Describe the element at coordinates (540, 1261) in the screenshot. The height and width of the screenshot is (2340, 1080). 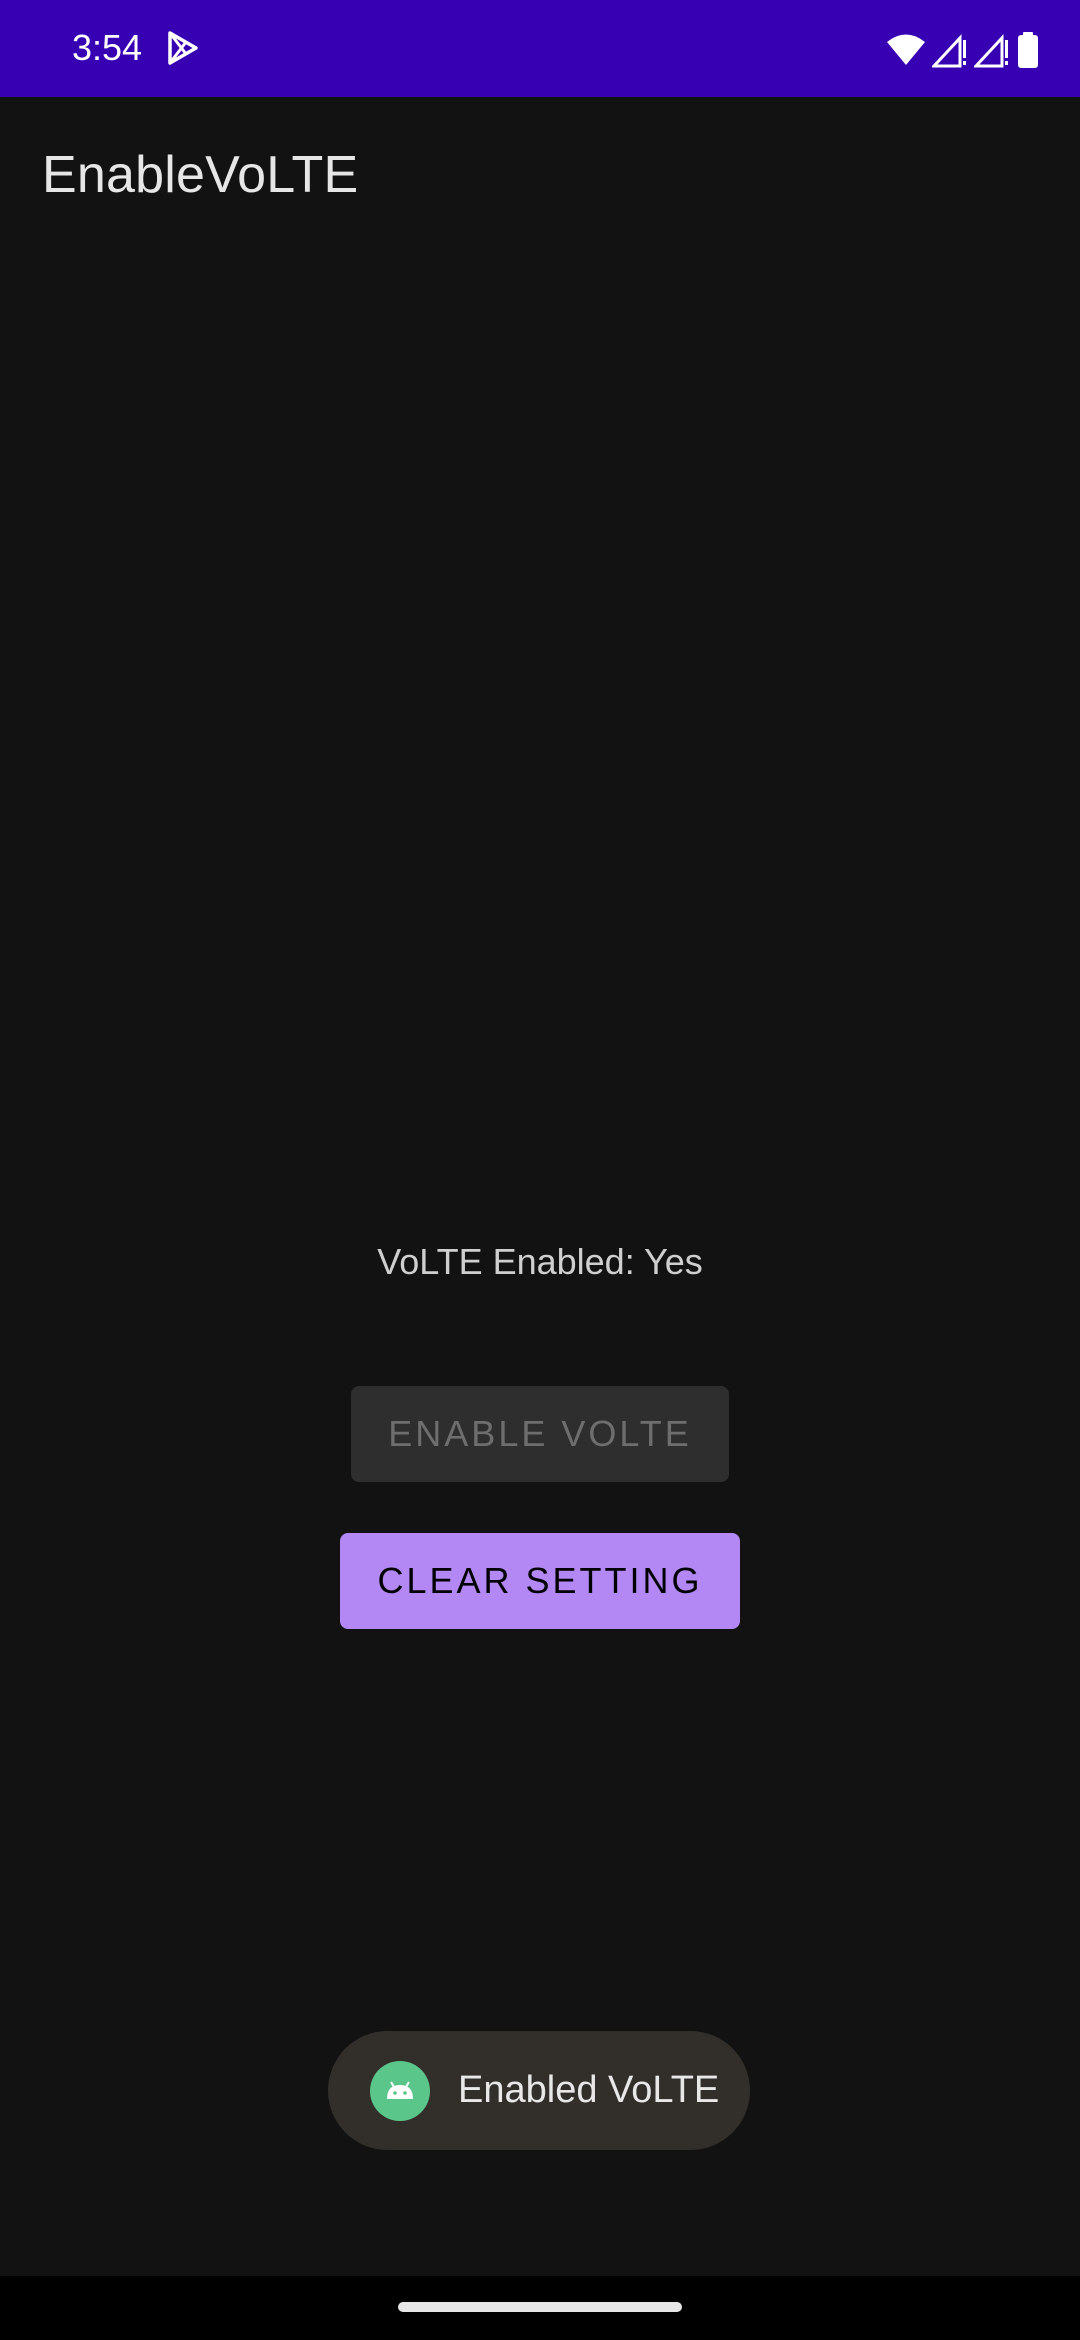
I see `volte-status-text: VoLTE Enabled: Yes` at that location.